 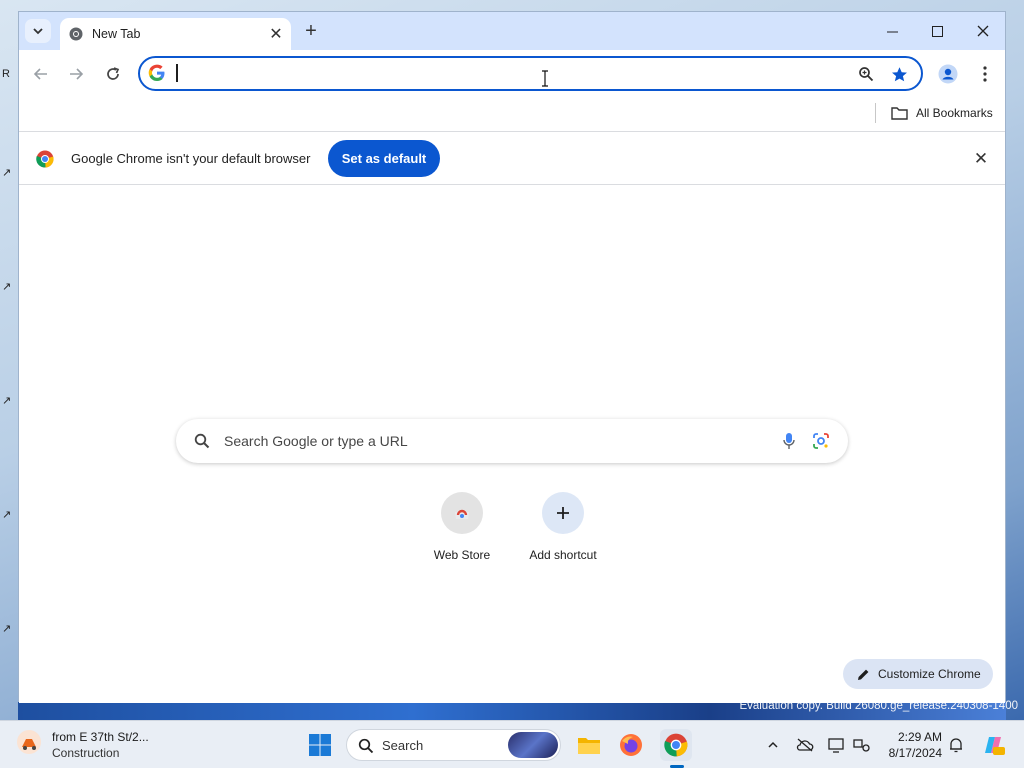 What do you see at coordinates (533, 745) in the screenshot?
I see `search-highlight-image` at bounding box center [533, 745].